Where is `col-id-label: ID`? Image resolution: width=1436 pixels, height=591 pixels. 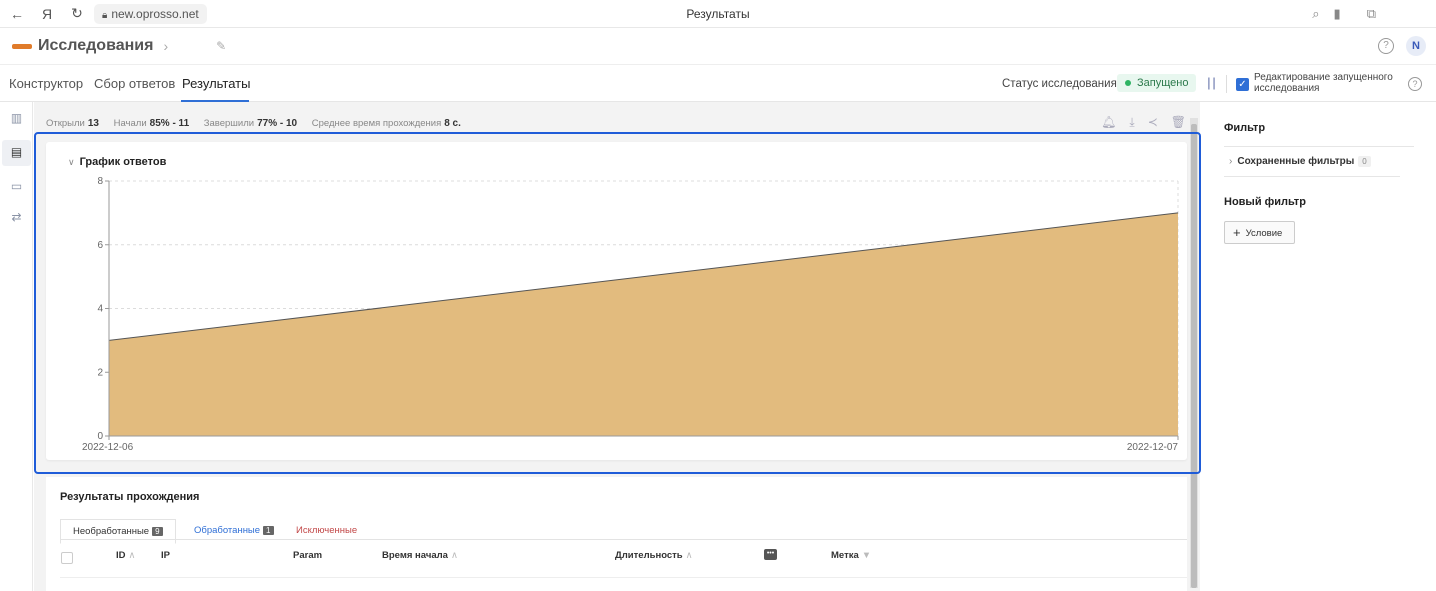
col-id-label: ID is located at coordinates (121, 555).